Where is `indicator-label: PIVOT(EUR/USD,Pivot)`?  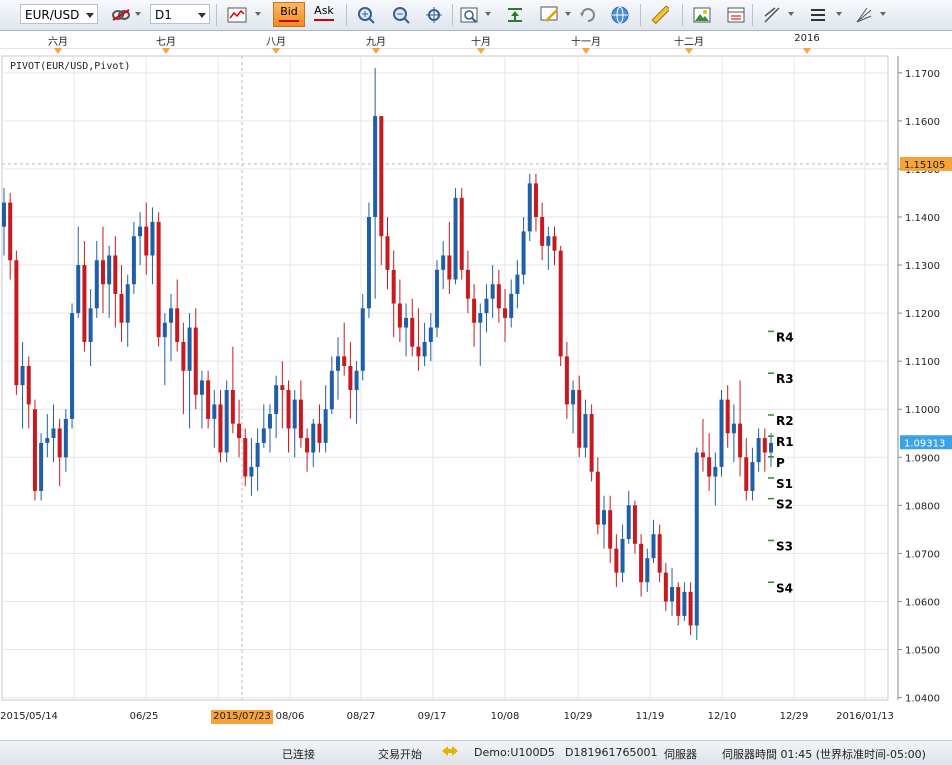
indicator-label: PIVOT(EUR/USD,Pivot) is located at coordinates (70, 66).